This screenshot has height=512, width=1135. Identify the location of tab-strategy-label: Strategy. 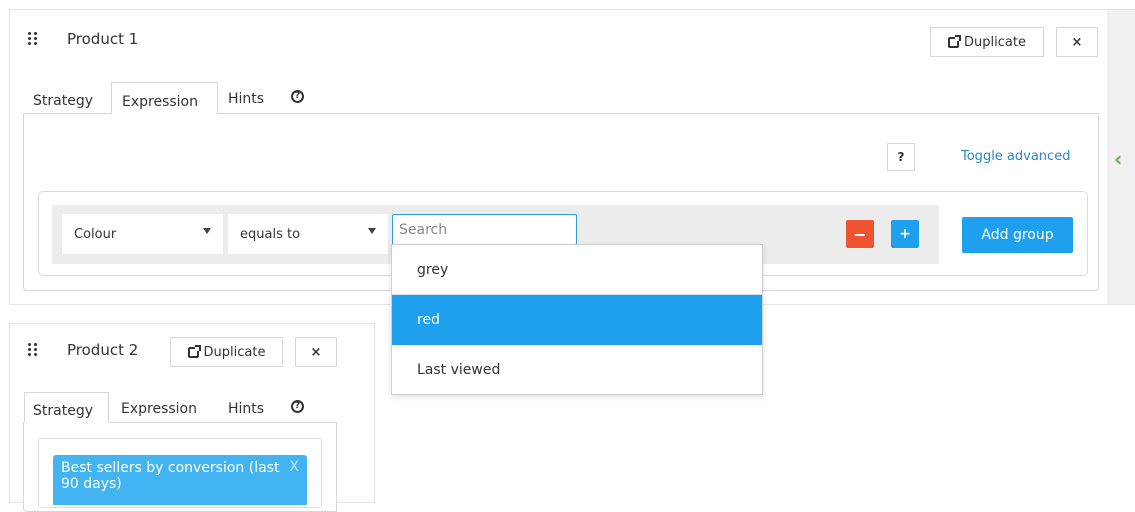
(63, 411).